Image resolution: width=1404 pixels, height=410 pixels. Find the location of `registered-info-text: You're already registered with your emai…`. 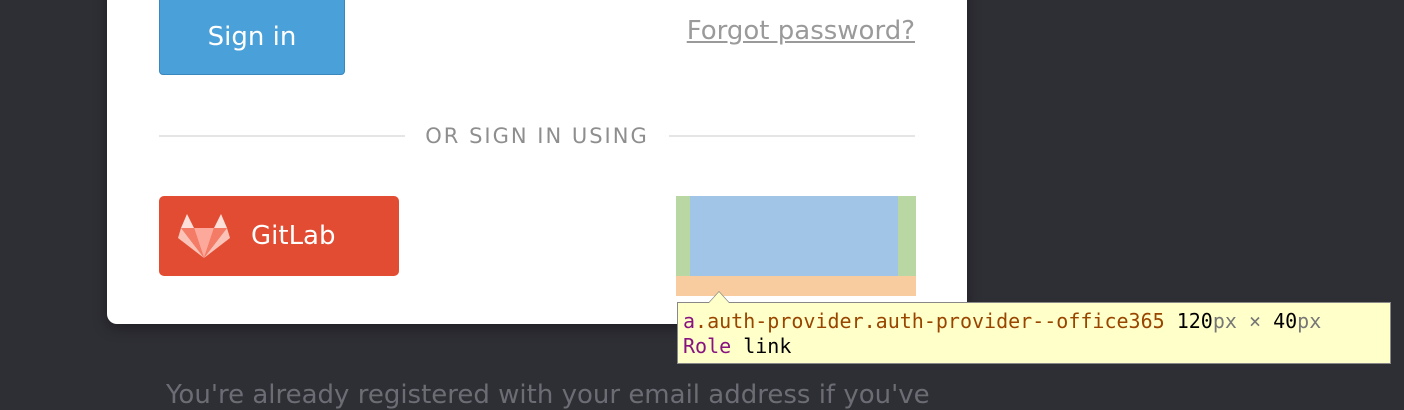

registered-info-text: You're already registered with your emai… is located at coordinates (548, 395).